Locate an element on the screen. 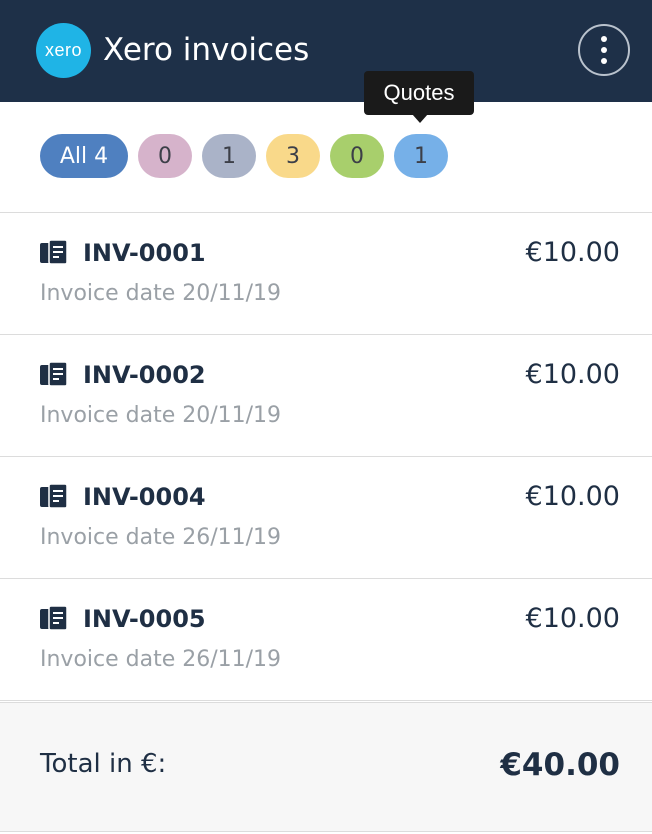  invoice-row: INV-0004 €10.00 Invoice date 26/11/19 is located at coordinates (326, 518).